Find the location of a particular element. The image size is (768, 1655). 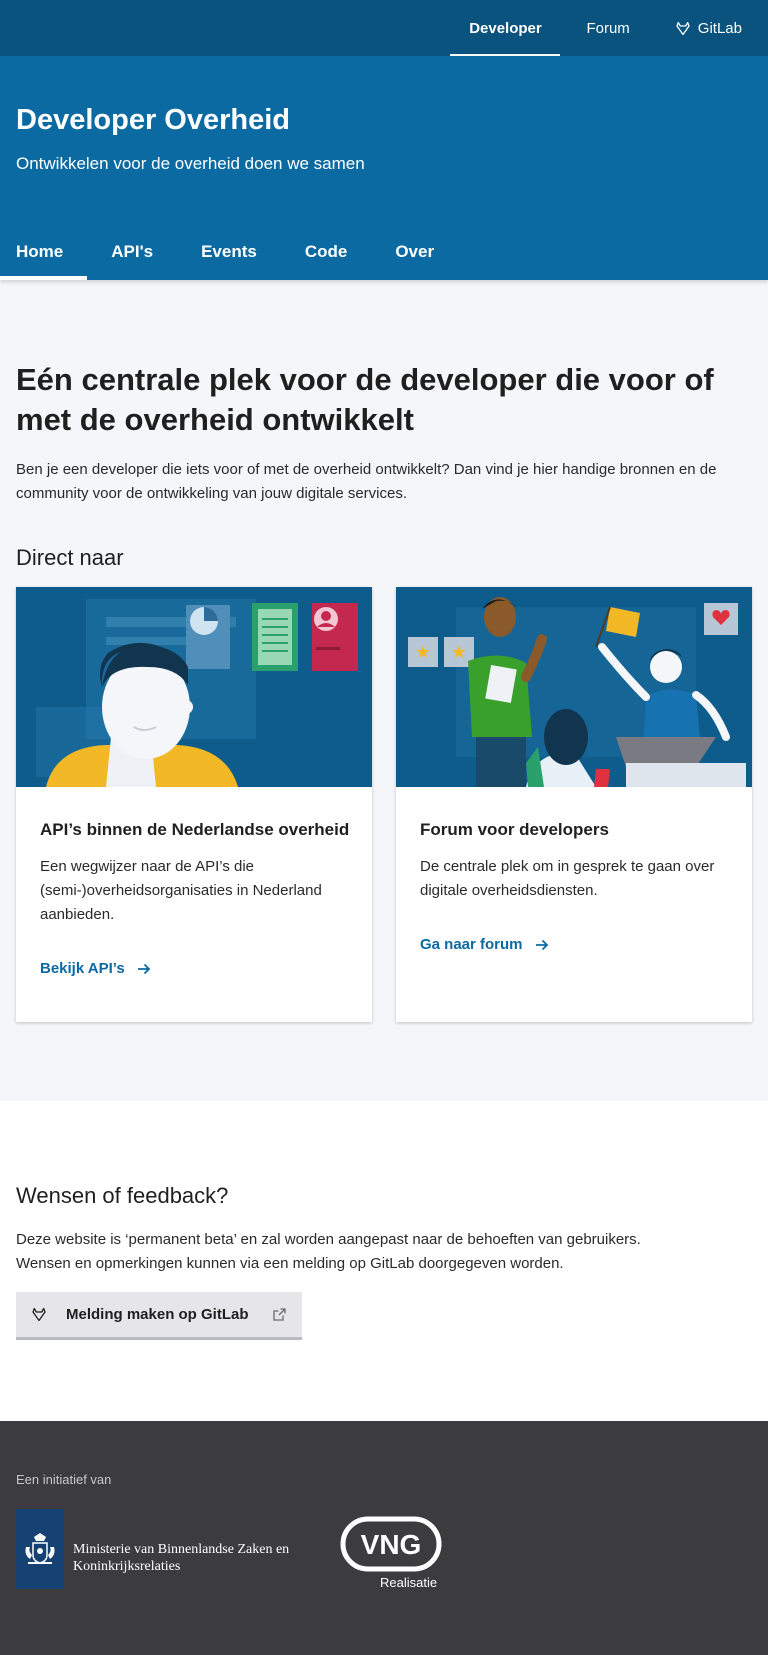

api-illustration is located at coordinates (194, 687).